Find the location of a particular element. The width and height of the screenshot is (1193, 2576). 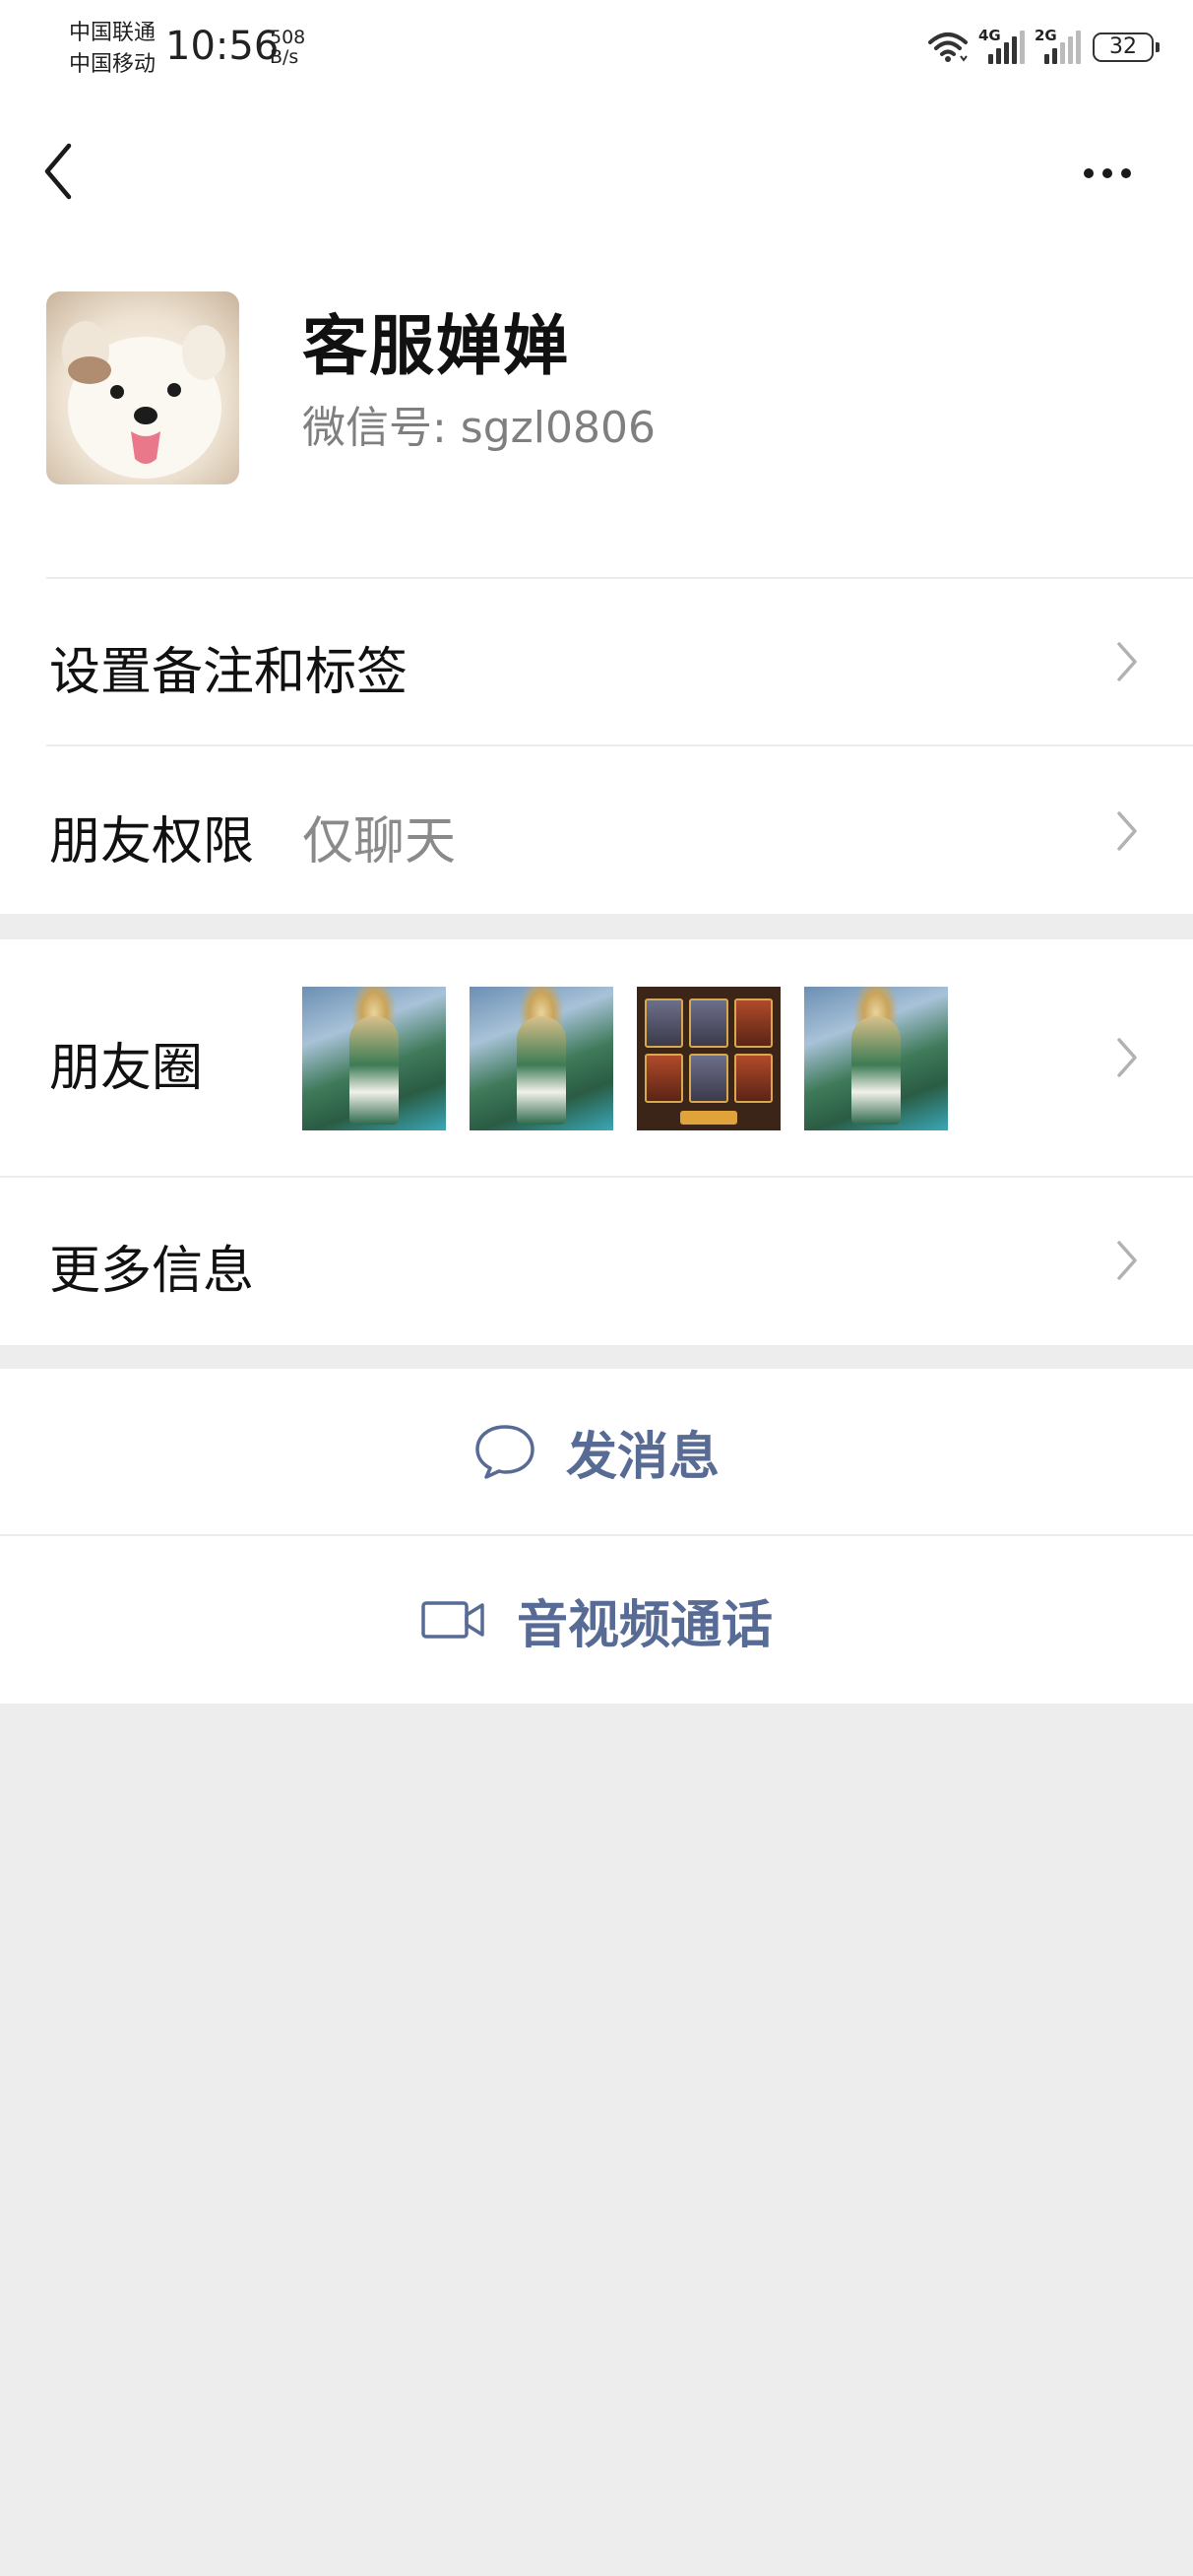

carrier-2: 中国移动 is located at coordinates (113, 64).